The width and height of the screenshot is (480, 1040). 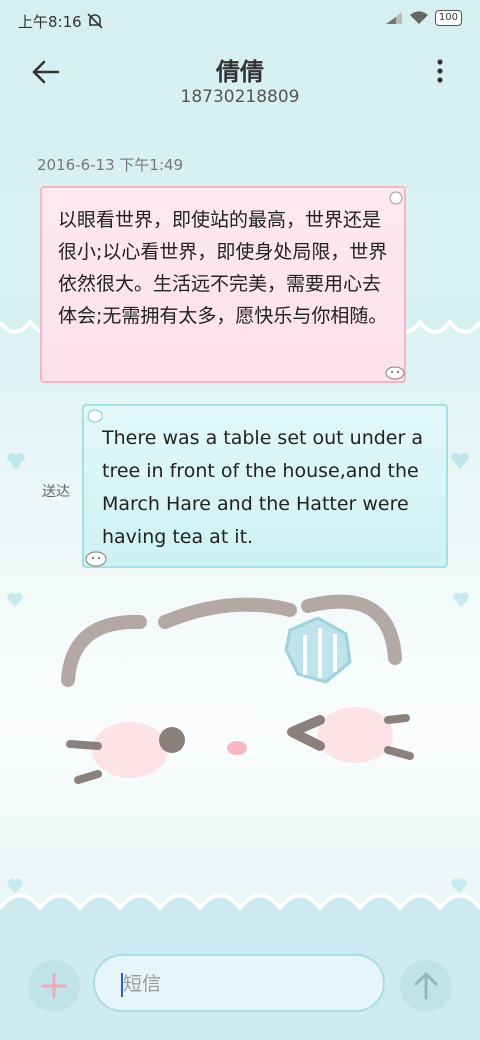 I want to click on arrow-up-icon, so click(x=426, y=986).